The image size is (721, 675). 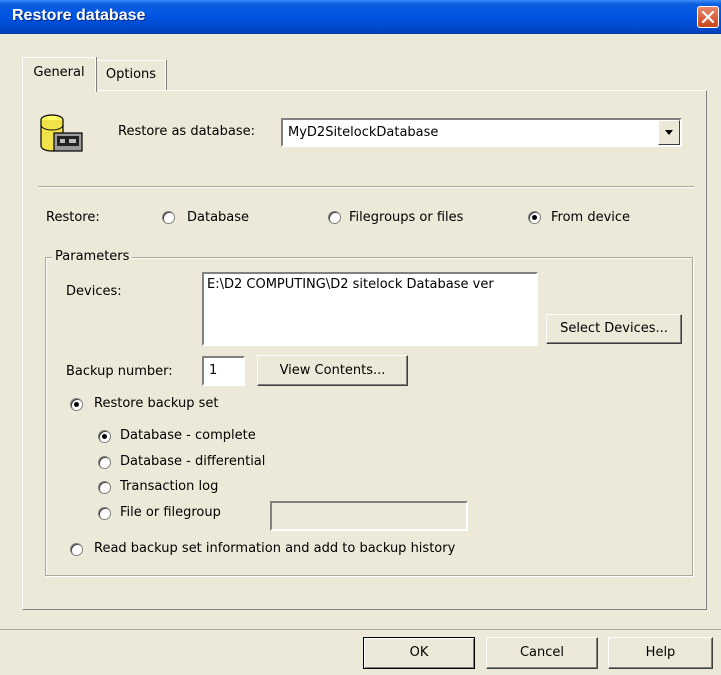 What do you see at coordinates (94, 291) in the screenshot?
I see `devices-label: Devices:` at bounding box center [94, 291].